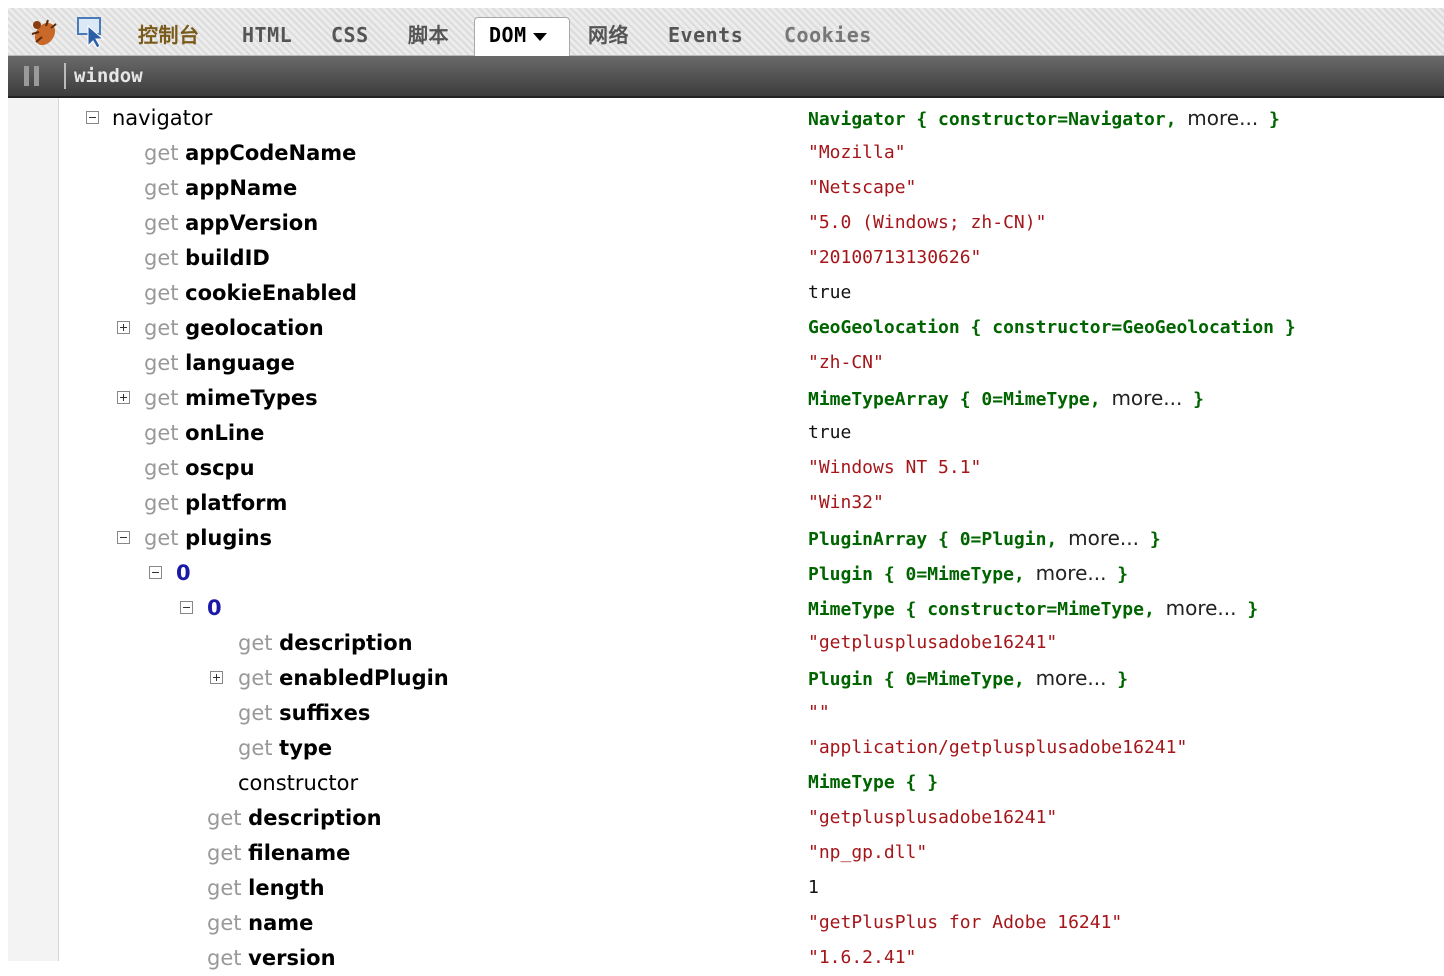 This screenshot has width=1444, height=976. What do you see at coordinates (162, 118) in the screenshot?
I see `property-label: navigator` at bounding box center [162, 118].